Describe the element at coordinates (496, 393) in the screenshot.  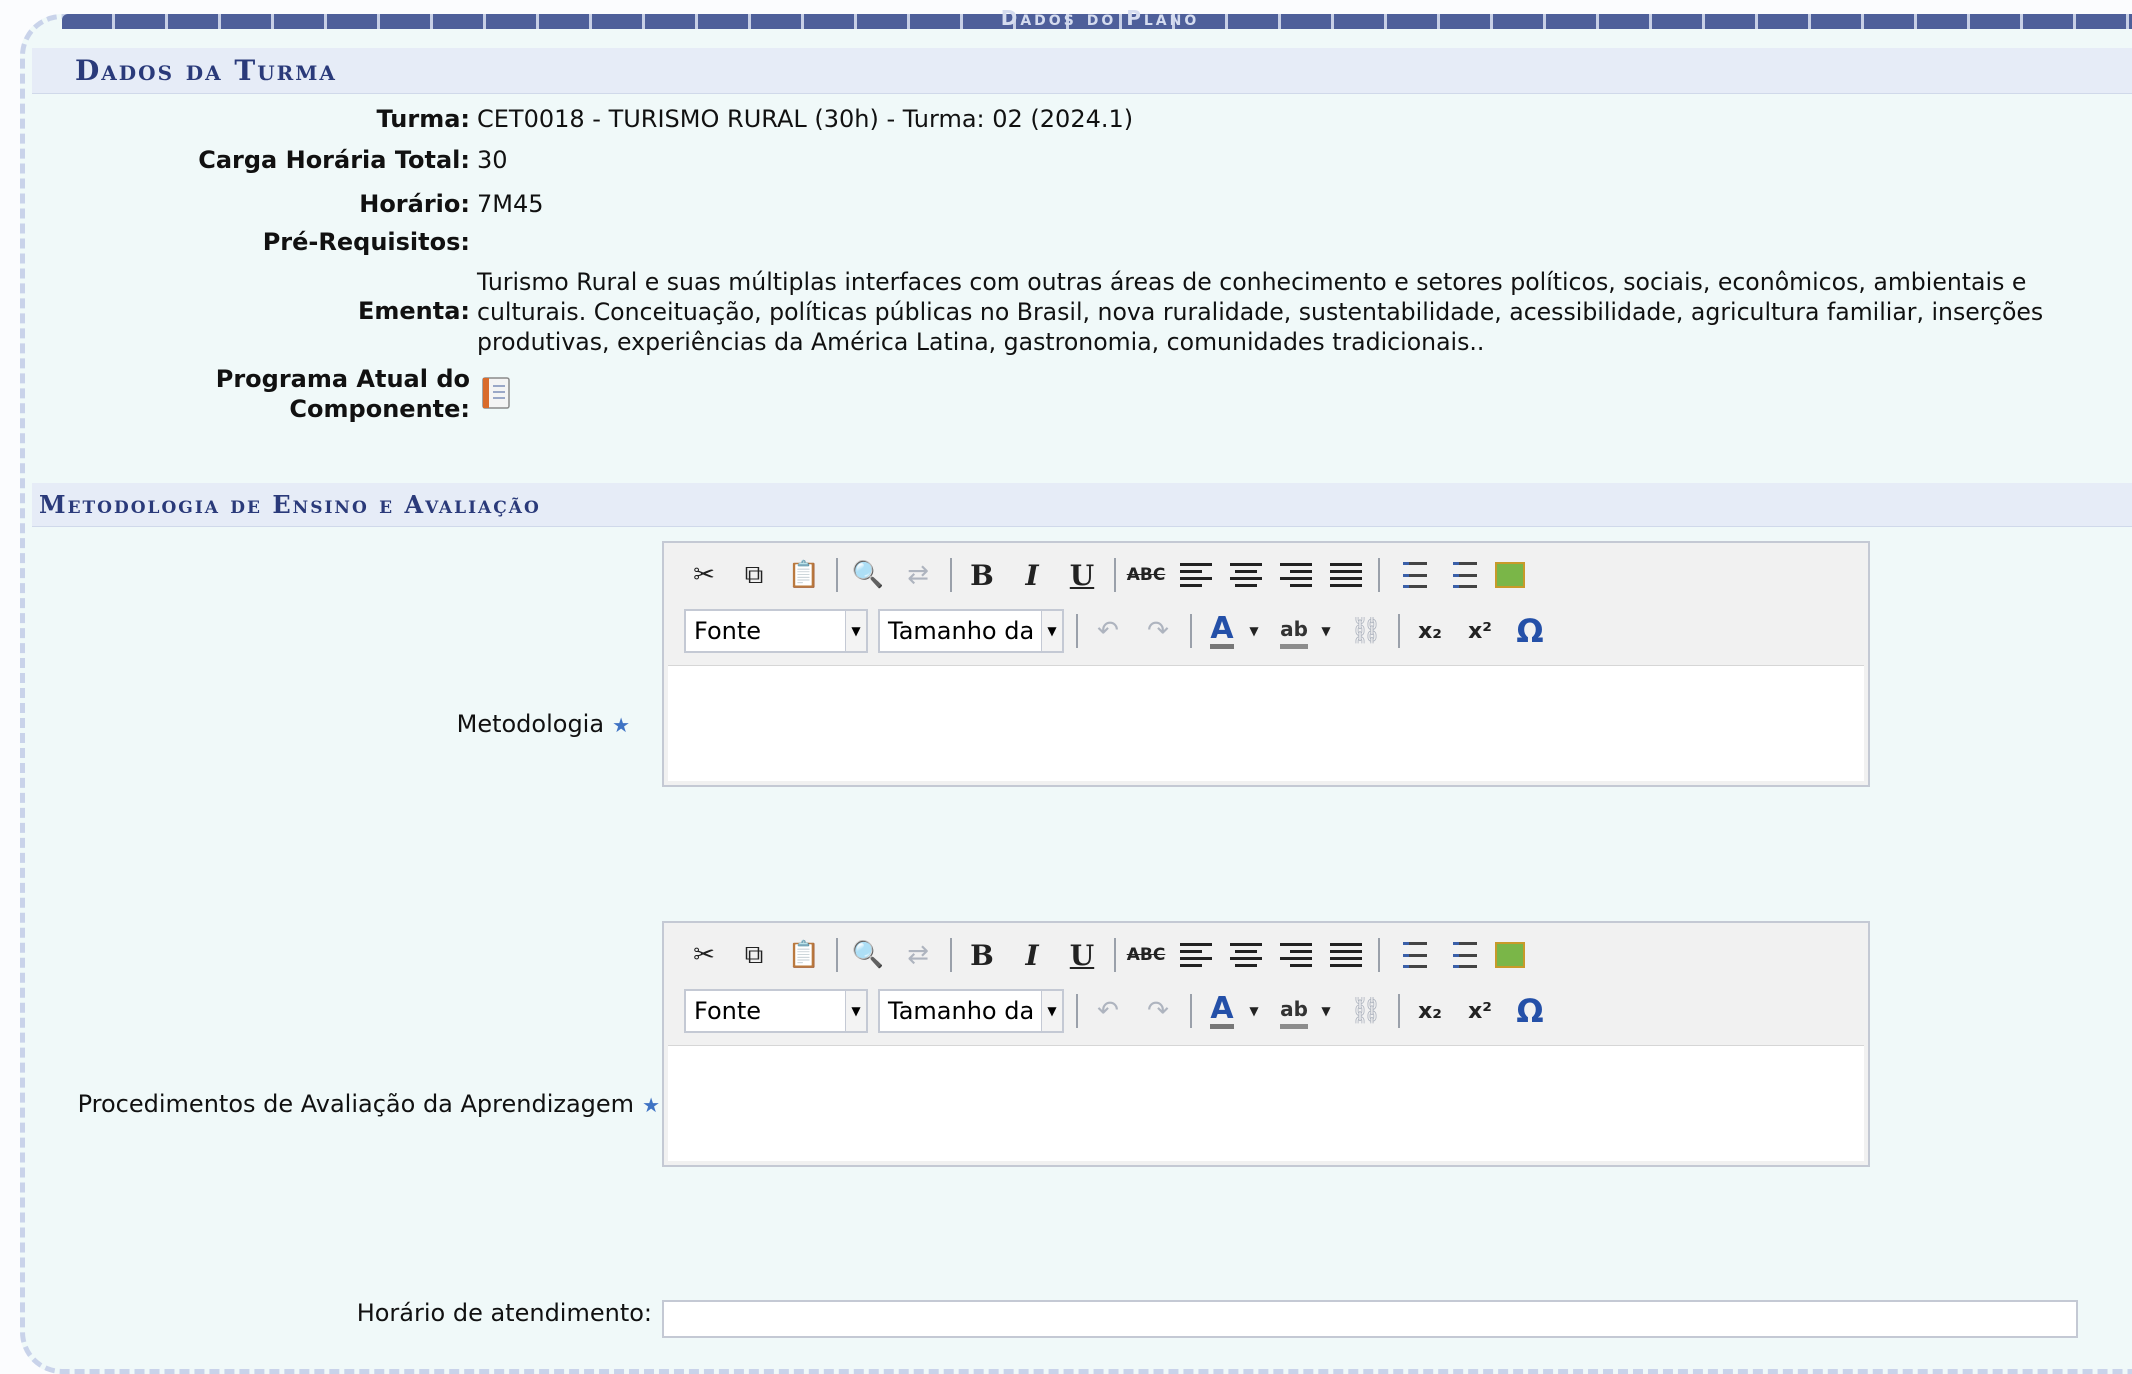
I see `document-icon` at that location.